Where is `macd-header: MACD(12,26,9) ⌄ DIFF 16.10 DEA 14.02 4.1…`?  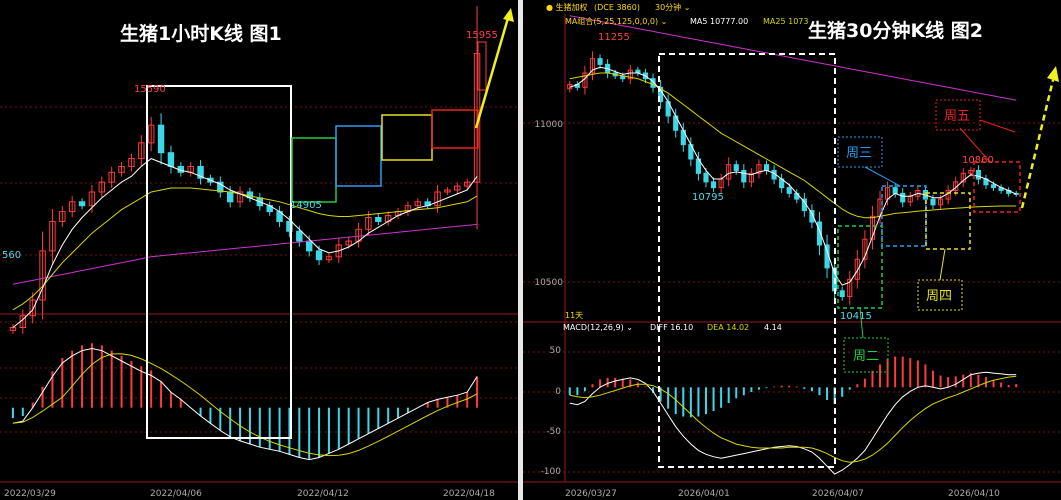 macd-header: MACD(12,26,9) ⌄ DIFF 16.10 DEA 14.02 4.1… is located at coordinates (672, 327).